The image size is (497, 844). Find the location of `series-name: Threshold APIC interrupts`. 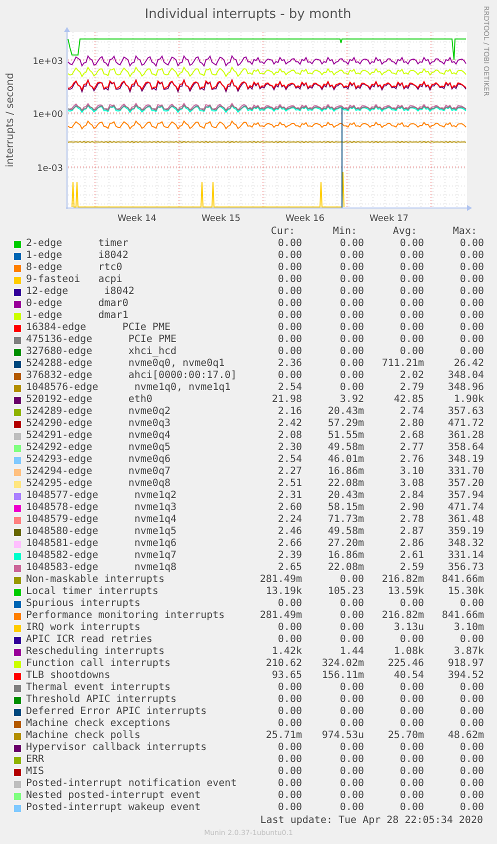

series-name: Threshold APIC interrupts is located at coordinates (102, 700).